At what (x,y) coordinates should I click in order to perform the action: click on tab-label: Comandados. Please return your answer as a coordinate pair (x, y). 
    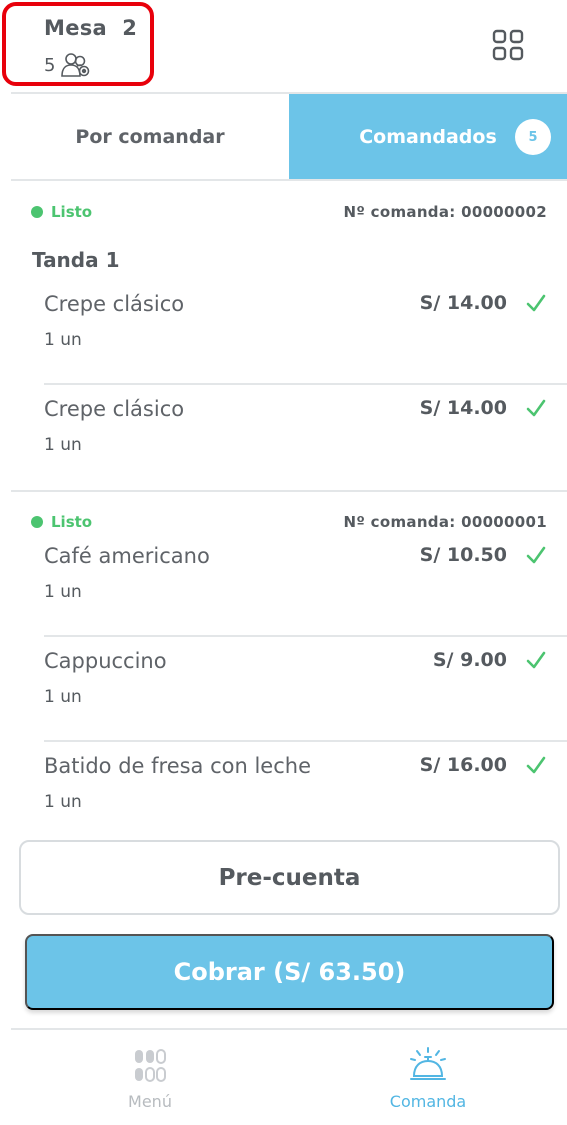
    Looking at the image, I should click on (428, 136).